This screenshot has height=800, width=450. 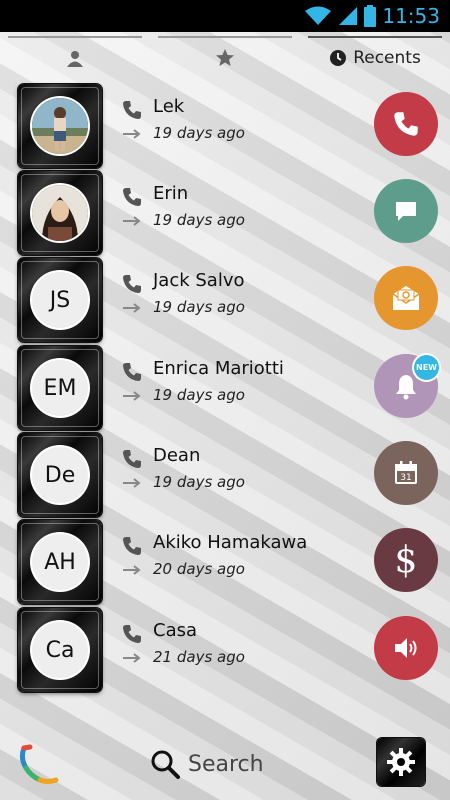 I want to click on recent-call-row: AH Akiko Hamakawa 20 days ago $, so click(x=225, y=563).